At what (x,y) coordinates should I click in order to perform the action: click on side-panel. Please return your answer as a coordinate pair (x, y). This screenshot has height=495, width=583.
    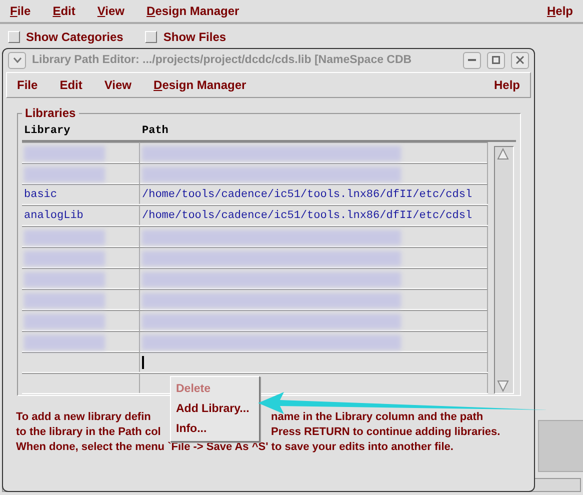
    Looking at the image, I should click on (560, 446).